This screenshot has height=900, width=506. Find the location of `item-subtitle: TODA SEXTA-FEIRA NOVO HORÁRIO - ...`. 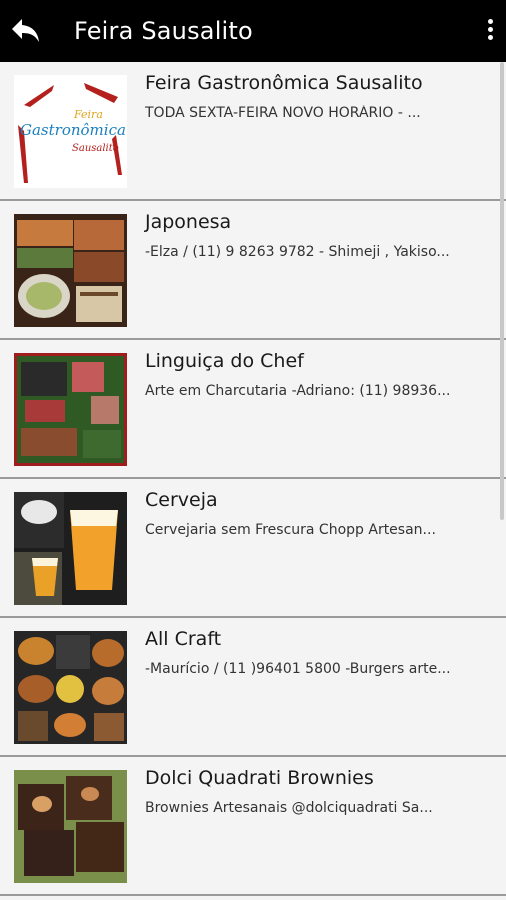

item-subtitle: TODA SEXTA-FEIRA NOVO HORÁRIO - ... is located at coordinates (283, 113).